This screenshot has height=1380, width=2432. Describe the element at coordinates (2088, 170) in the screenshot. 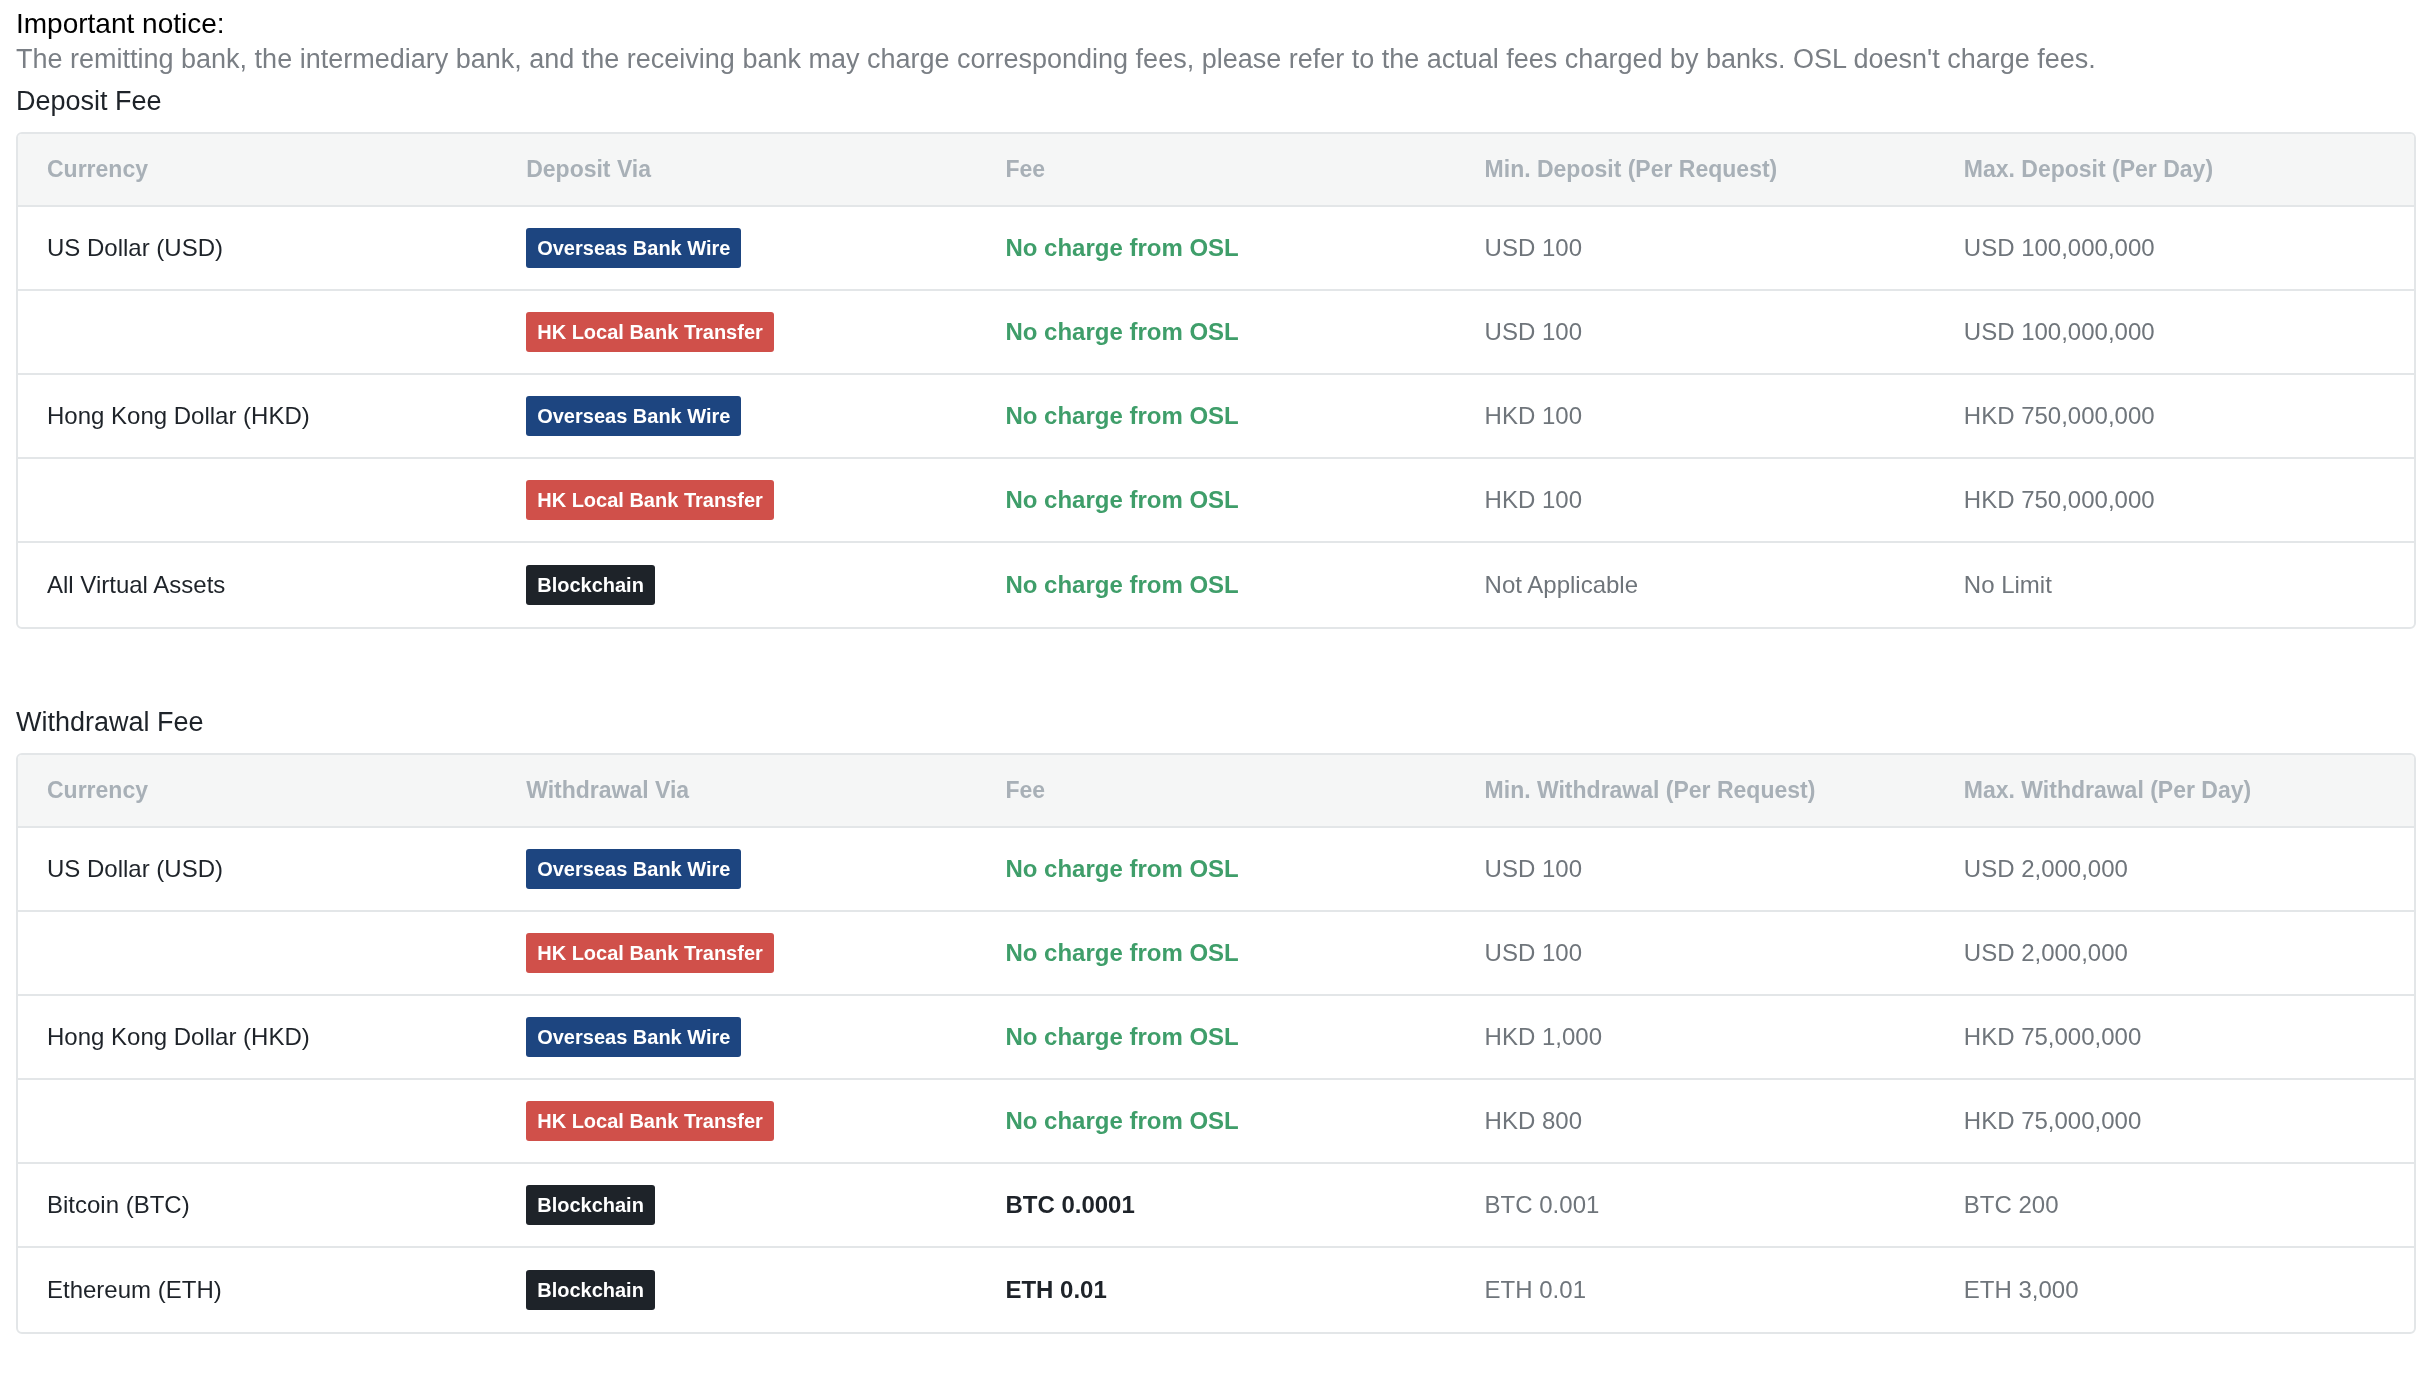

I see `column-header: Max. Deposit (Per Day)` at that location.